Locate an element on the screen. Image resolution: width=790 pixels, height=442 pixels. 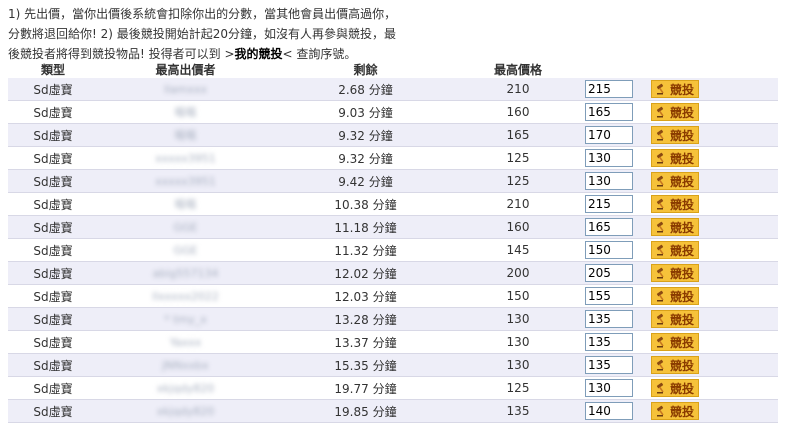
table-row: Sd虛寶 xkjqdy820 19.77 分鐘125 競投 is located at coordinates (393, 388).